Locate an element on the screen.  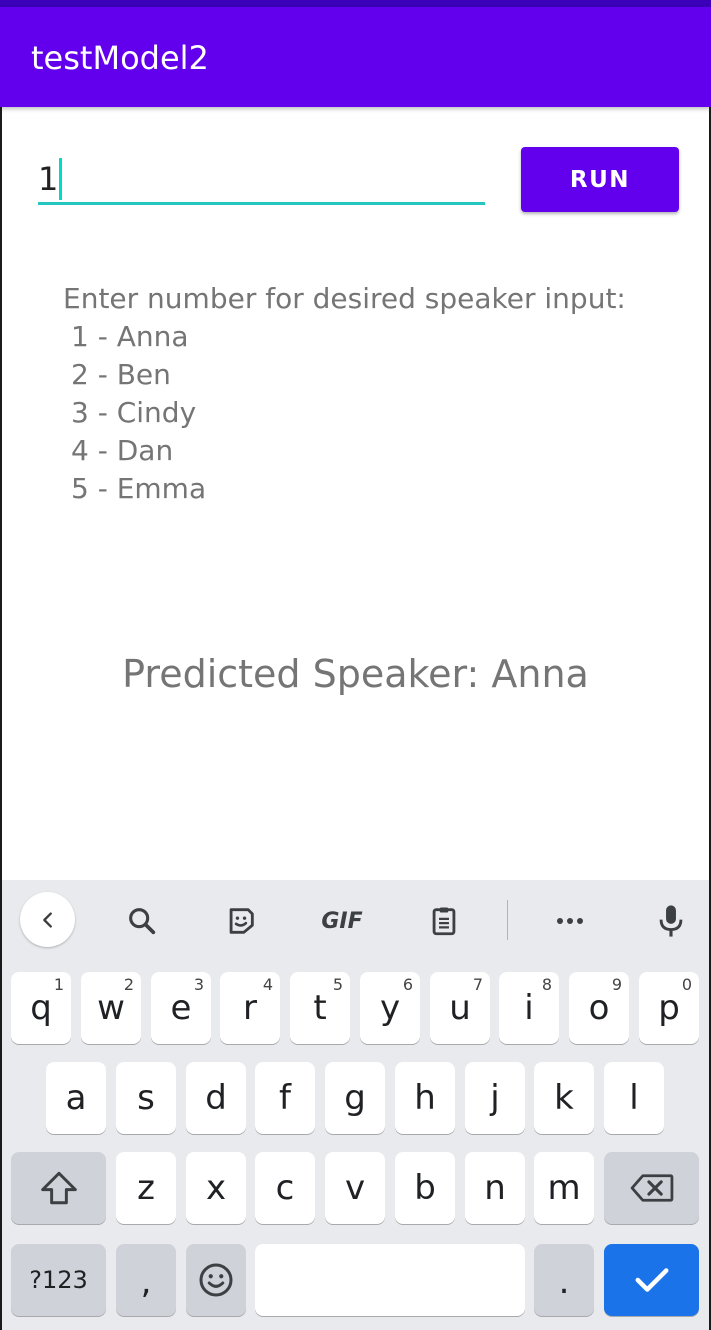
emoji-key is located at coordinates (216, 1280).